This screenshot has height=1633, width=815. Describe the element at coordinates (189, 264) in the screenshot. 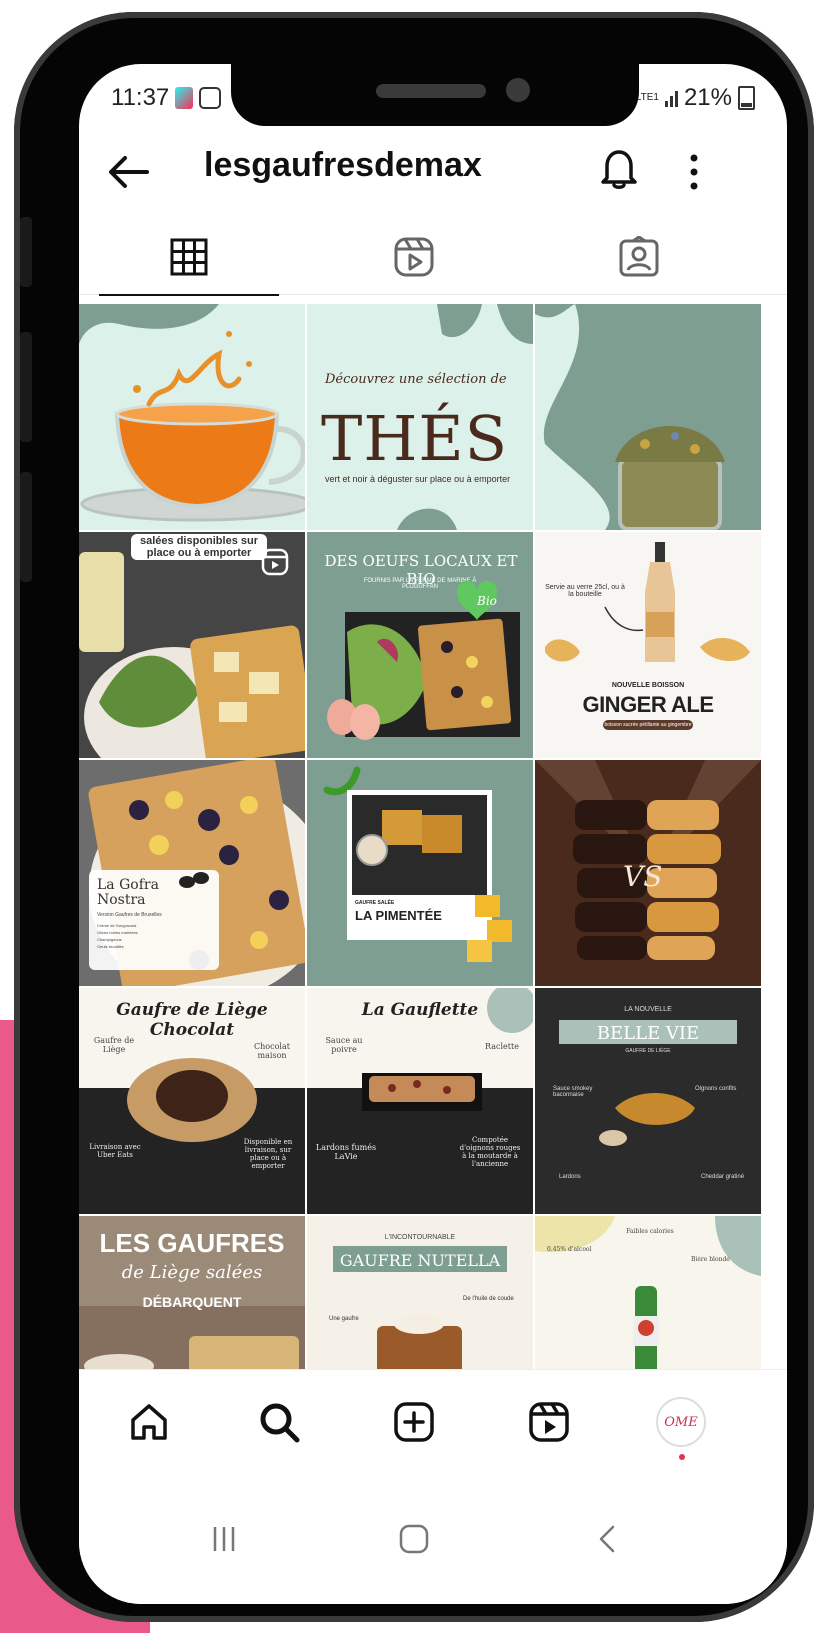

I see `tab-posts-grid` at that location.